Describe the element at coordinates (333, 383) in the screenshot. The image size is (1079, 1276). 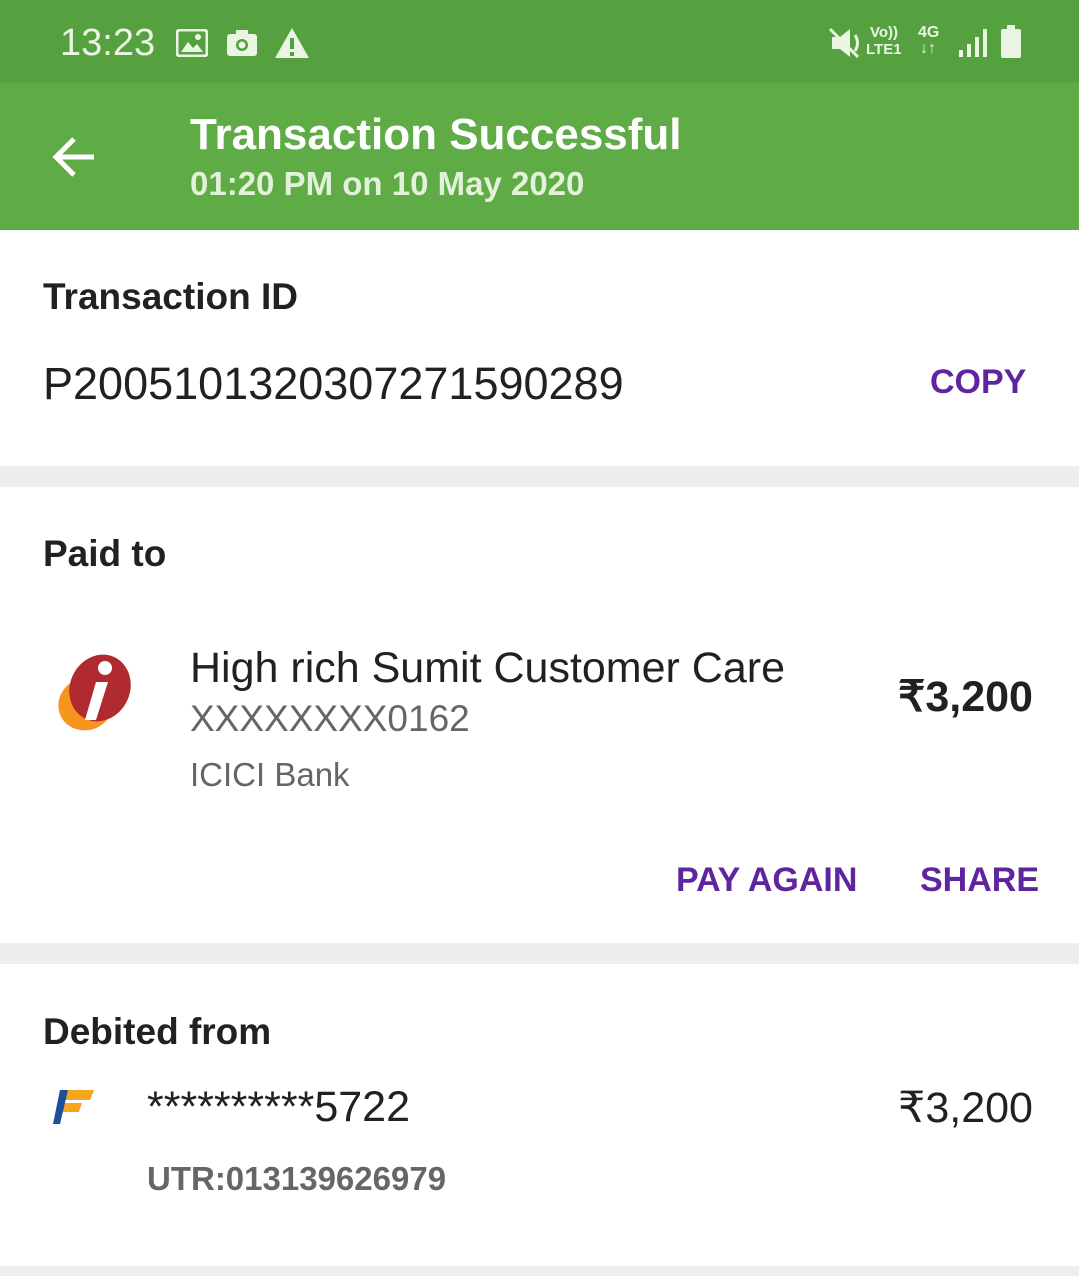
I see `transaction-id-value: P2005101320307271590289` at that location.